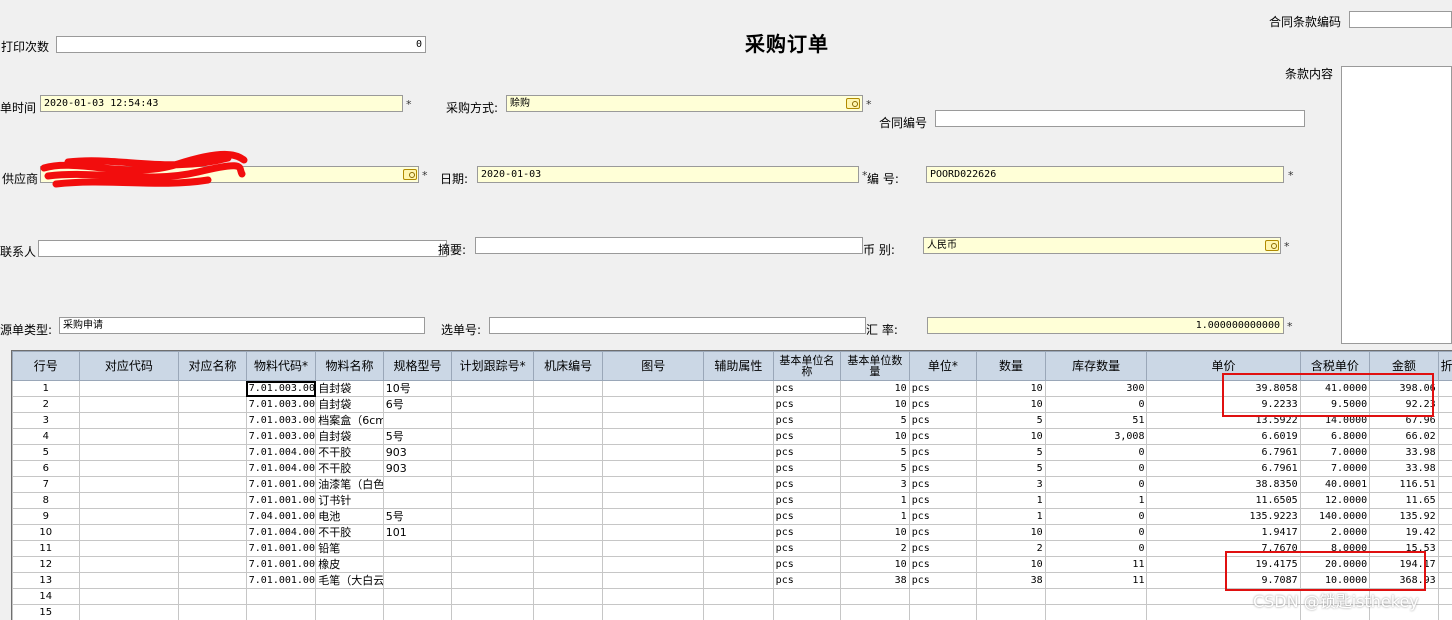 This screenshot has height=620, width=1452. Describe the element at coordinates (1096, 366) in the screenshot. I see `column-header: 库存数量` at that location.